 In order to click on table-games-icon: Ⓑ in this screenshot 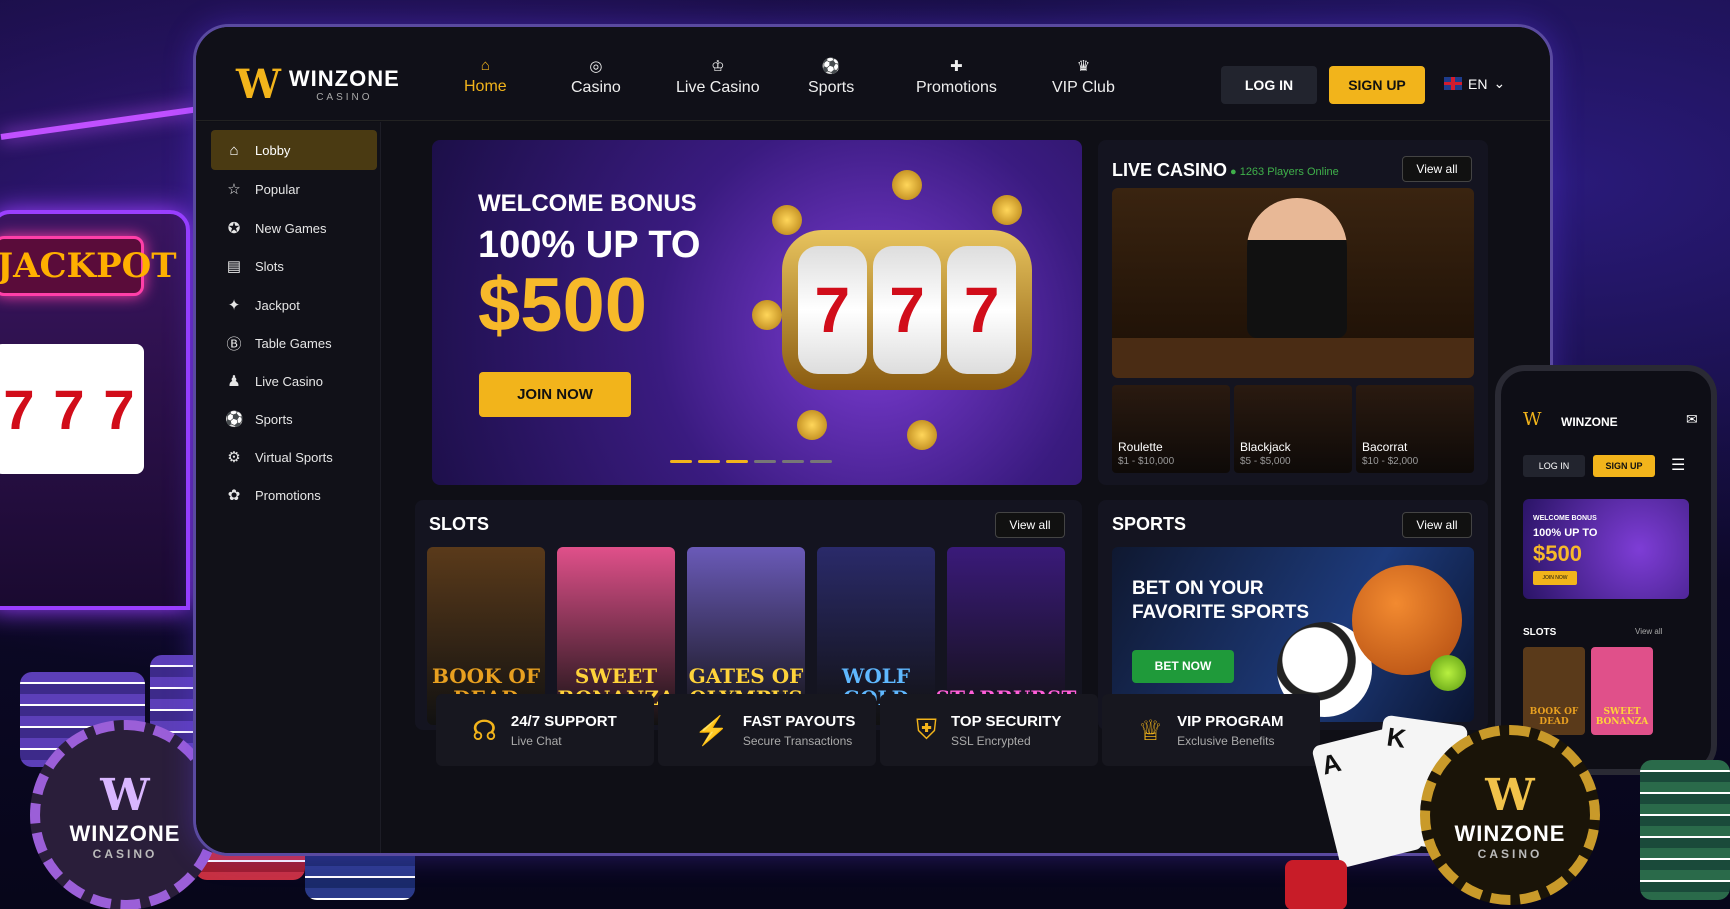, I will do `click(234, 344)`.